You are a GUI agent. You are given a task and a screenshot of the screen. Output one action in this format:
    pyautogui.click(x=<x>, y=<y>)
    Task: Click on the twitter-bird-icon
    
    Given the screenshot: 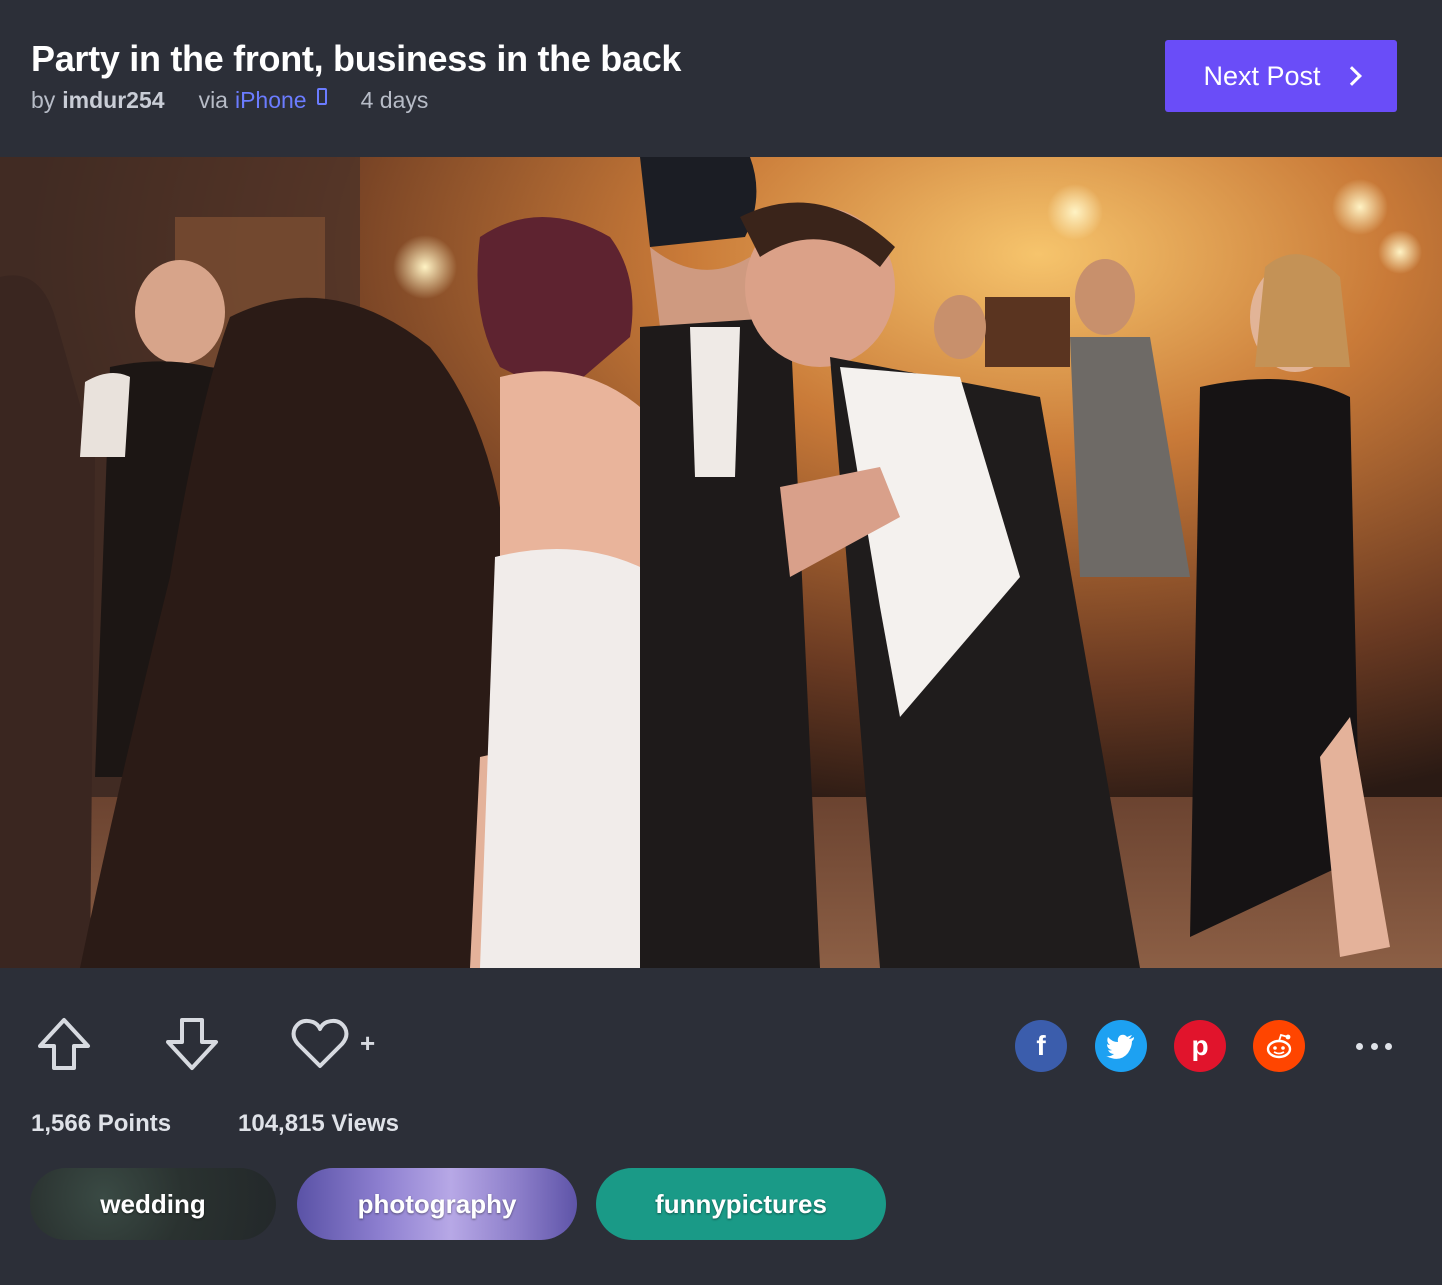 What is the action you would take?
    pyautogui.click(x=1120, y=1046)
    